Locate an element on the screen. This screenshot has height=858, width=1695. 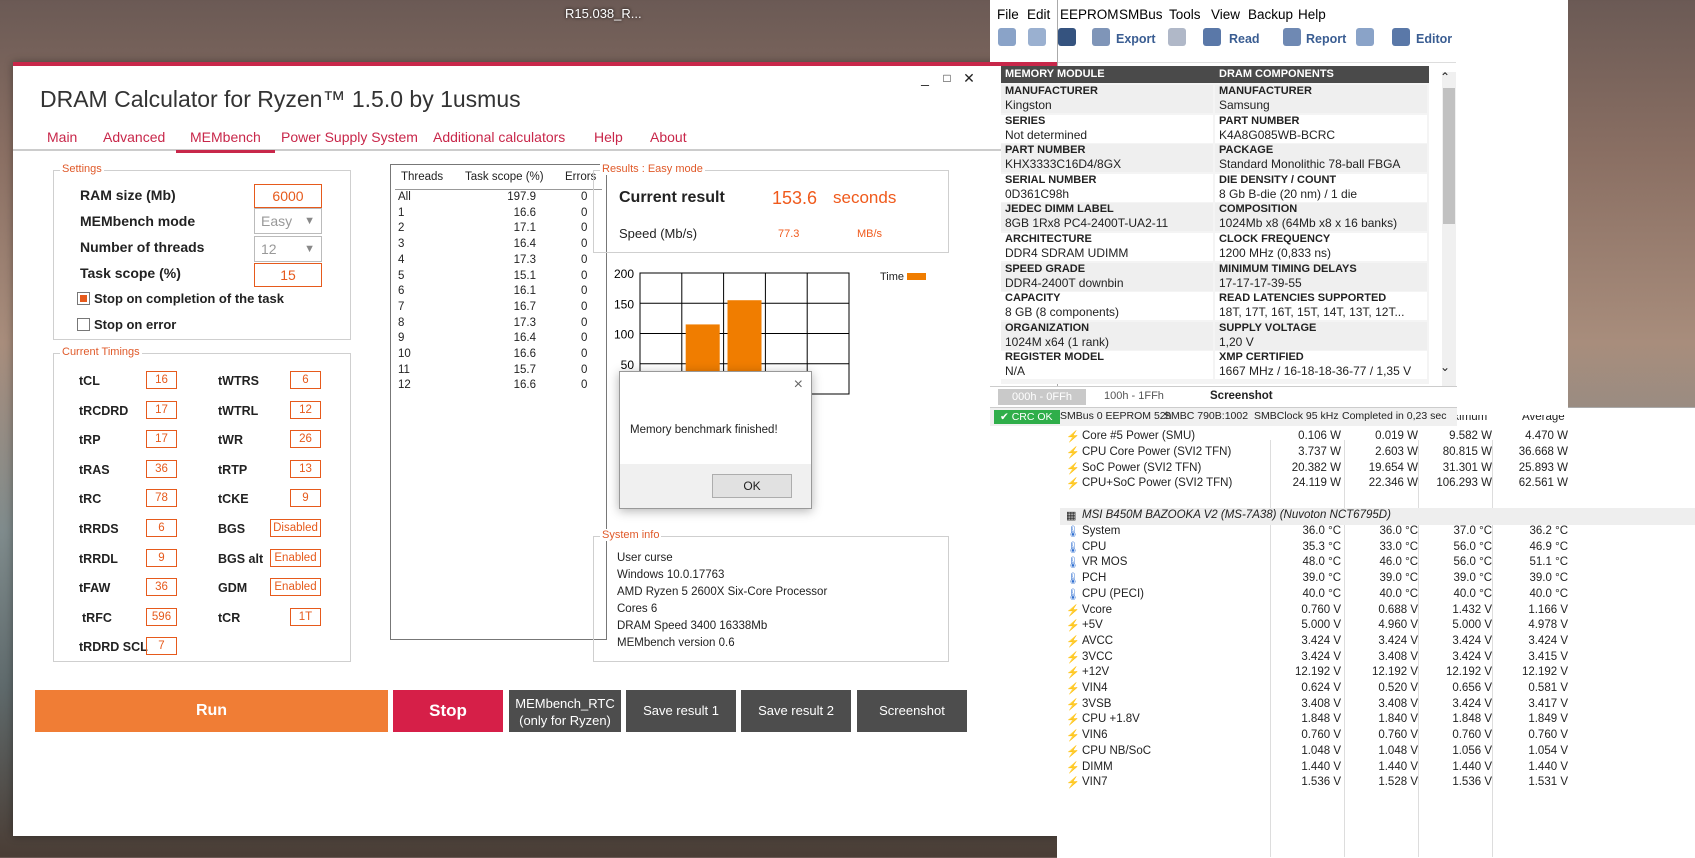
toolbar-read: Read is located at coordinates (1244, 39).